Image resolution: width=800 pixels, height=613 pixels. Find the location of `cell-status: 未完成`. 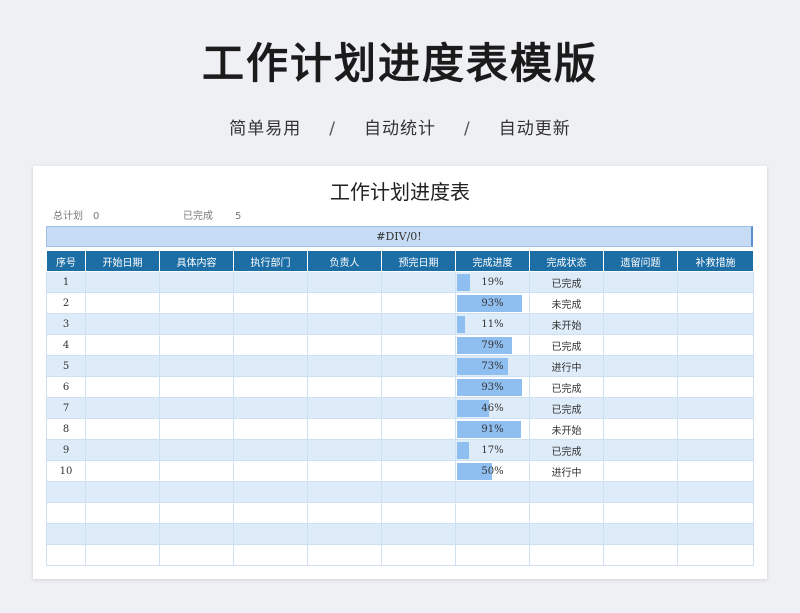

cell-status: 未完成 is located at coordinates (566, 303).